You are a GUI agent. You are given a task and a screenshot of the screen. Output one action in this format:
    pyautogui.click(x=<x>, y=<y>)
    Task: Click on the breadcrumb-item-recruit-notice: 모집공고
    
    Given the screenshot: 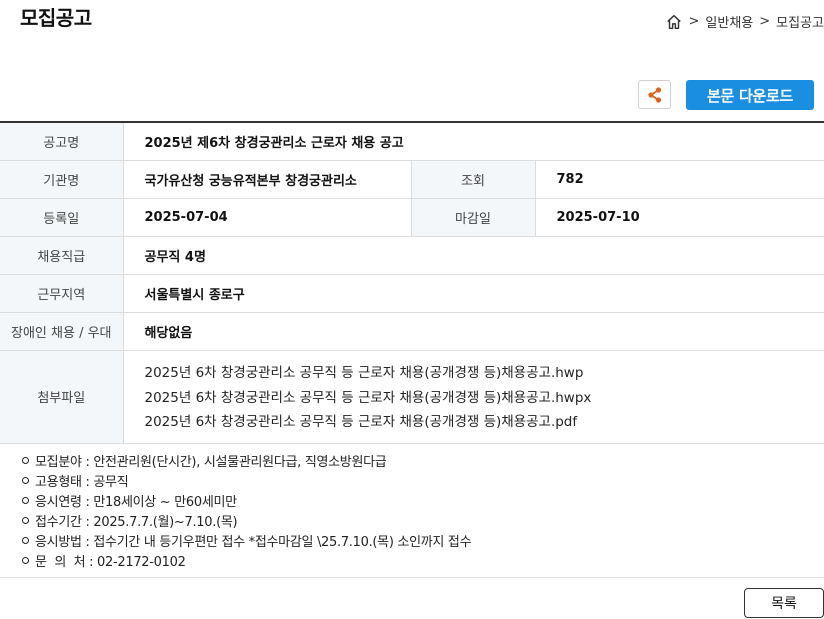 What is the action you would take?
    pyautogui.click(x=800, y=21)
    